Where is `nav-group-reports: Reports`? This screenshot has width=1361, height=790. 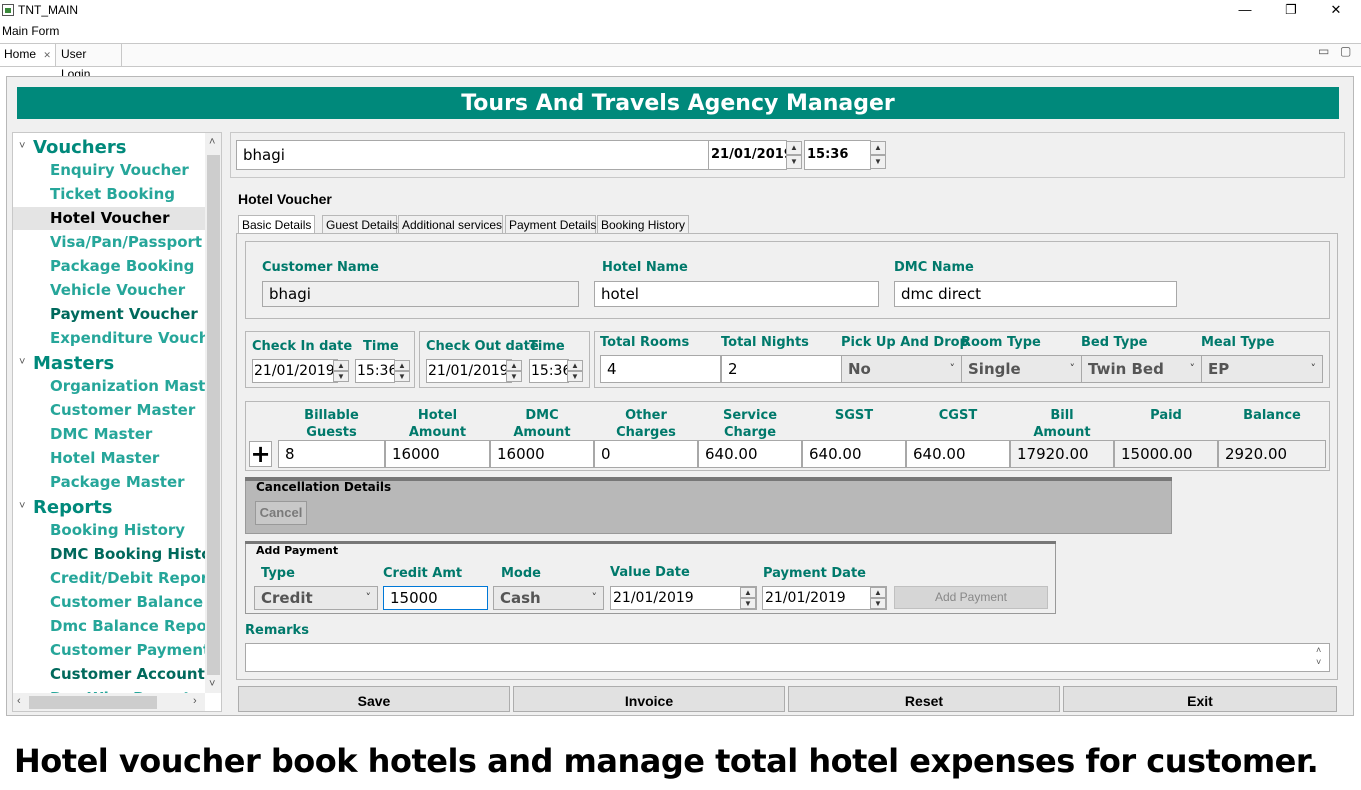
nav-group-reports: Reports is located at coordinates (73, 507).